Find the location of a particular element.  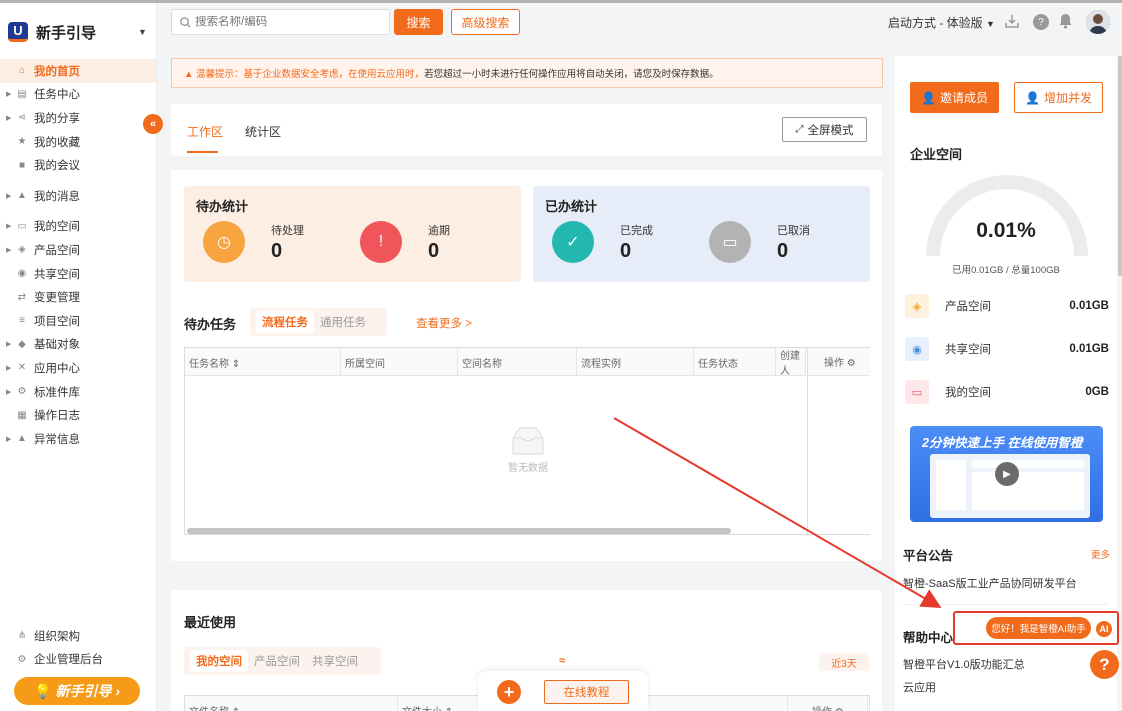

ai-assistant-icon: AI is located at coordinates (1104, 629).